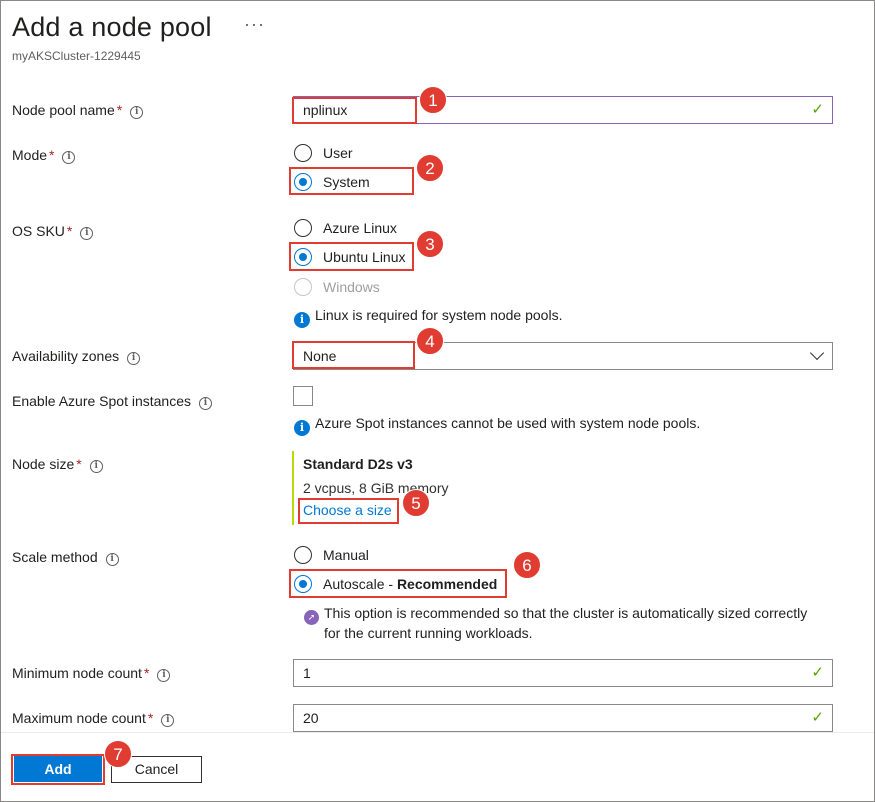 The height and width of the screenshot is (802, 875). I want to click on spot-checkbox, so click(303, 396).